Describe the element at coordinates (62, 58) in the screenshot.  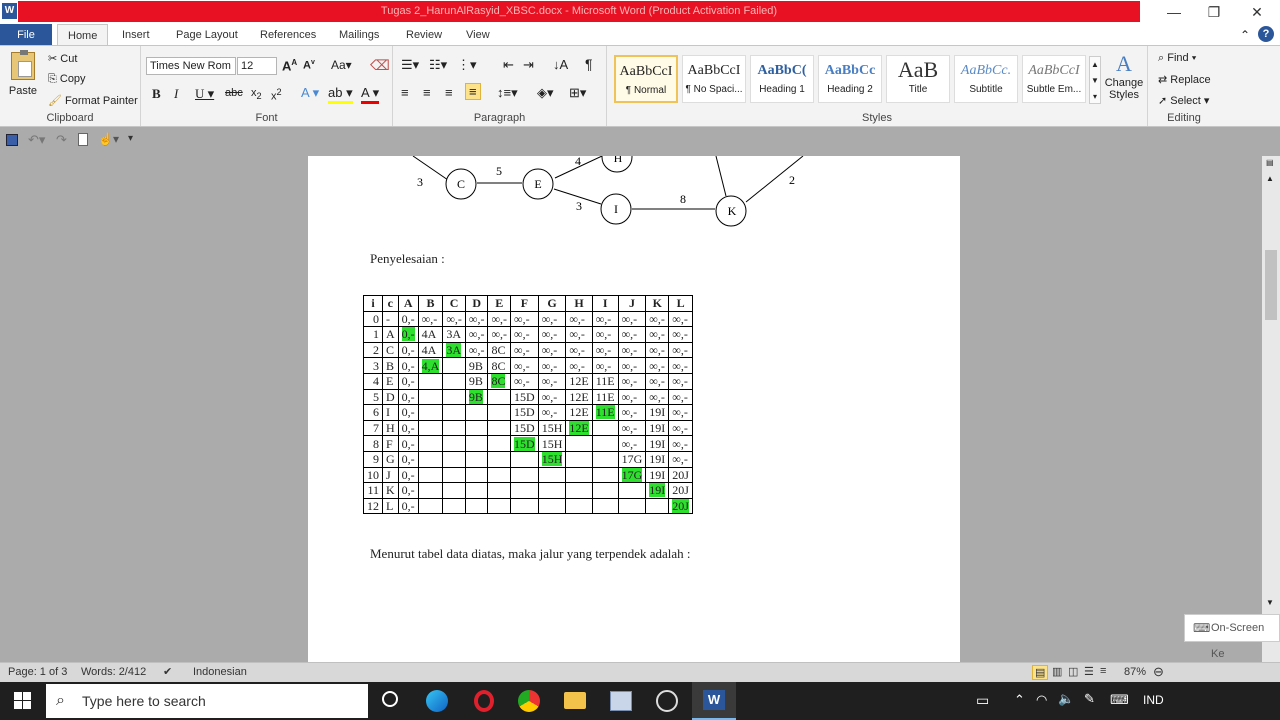
I see `cut-button: ✂ Cut` at that location.